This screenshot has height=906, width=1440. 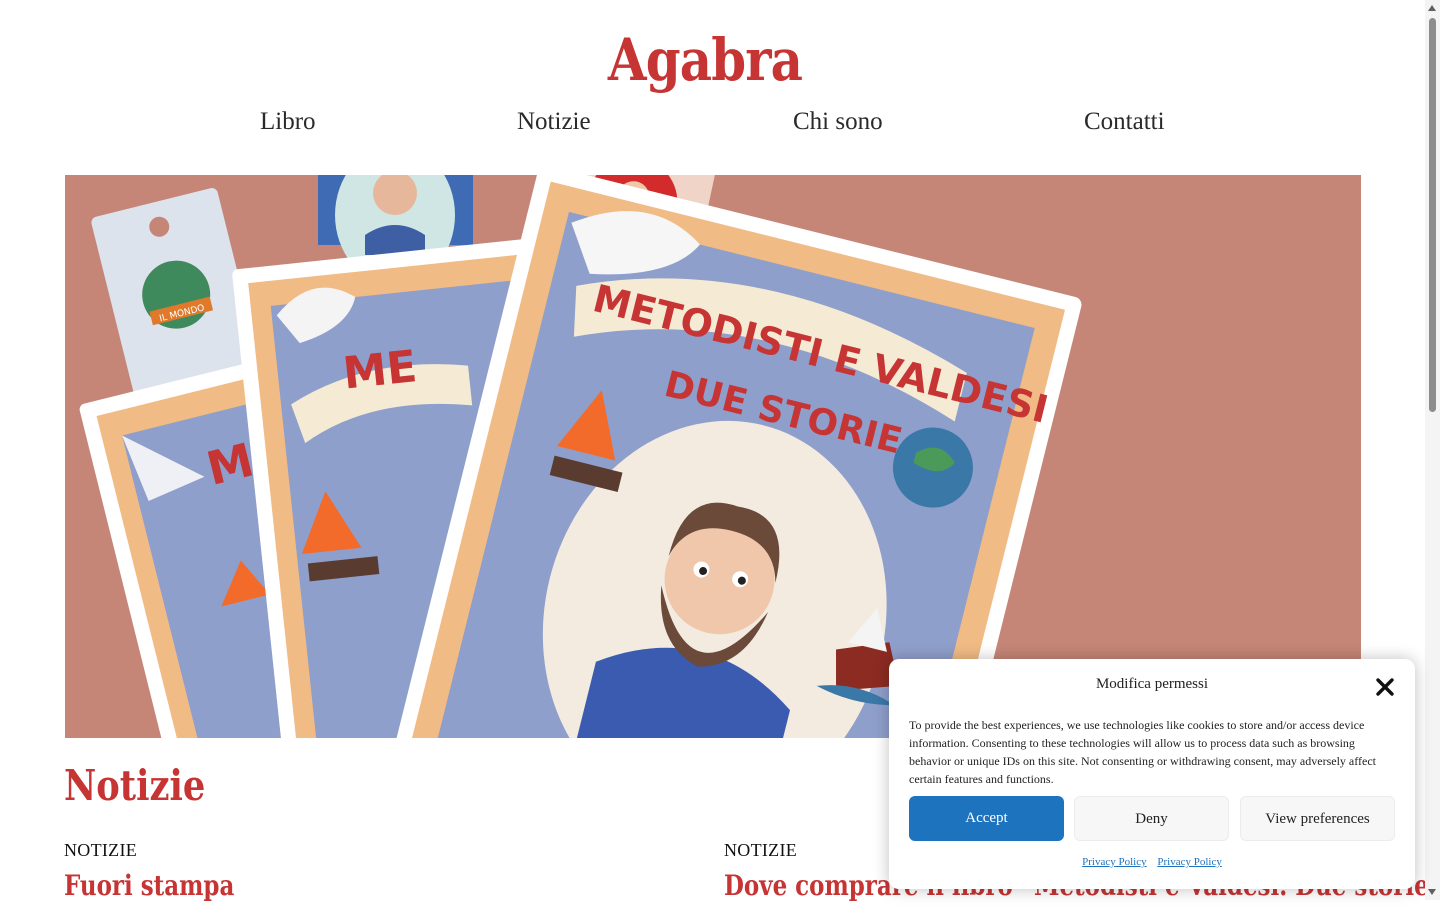 What do you see at coordinates (100, 850) in the screenshot?
I see `post-category-1: NOTIZIE` at bounding box center [100, 850].